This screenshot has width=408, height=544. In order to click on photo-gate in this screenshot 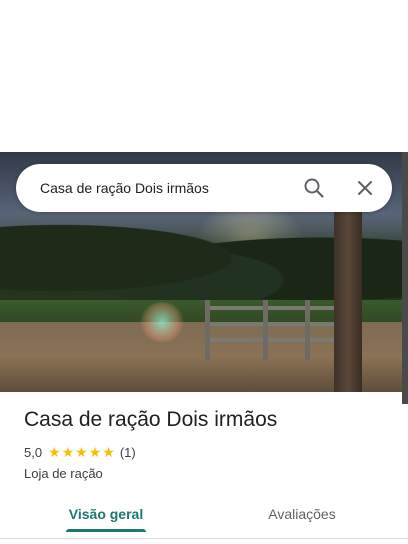, I will do `click(270, 330)`.